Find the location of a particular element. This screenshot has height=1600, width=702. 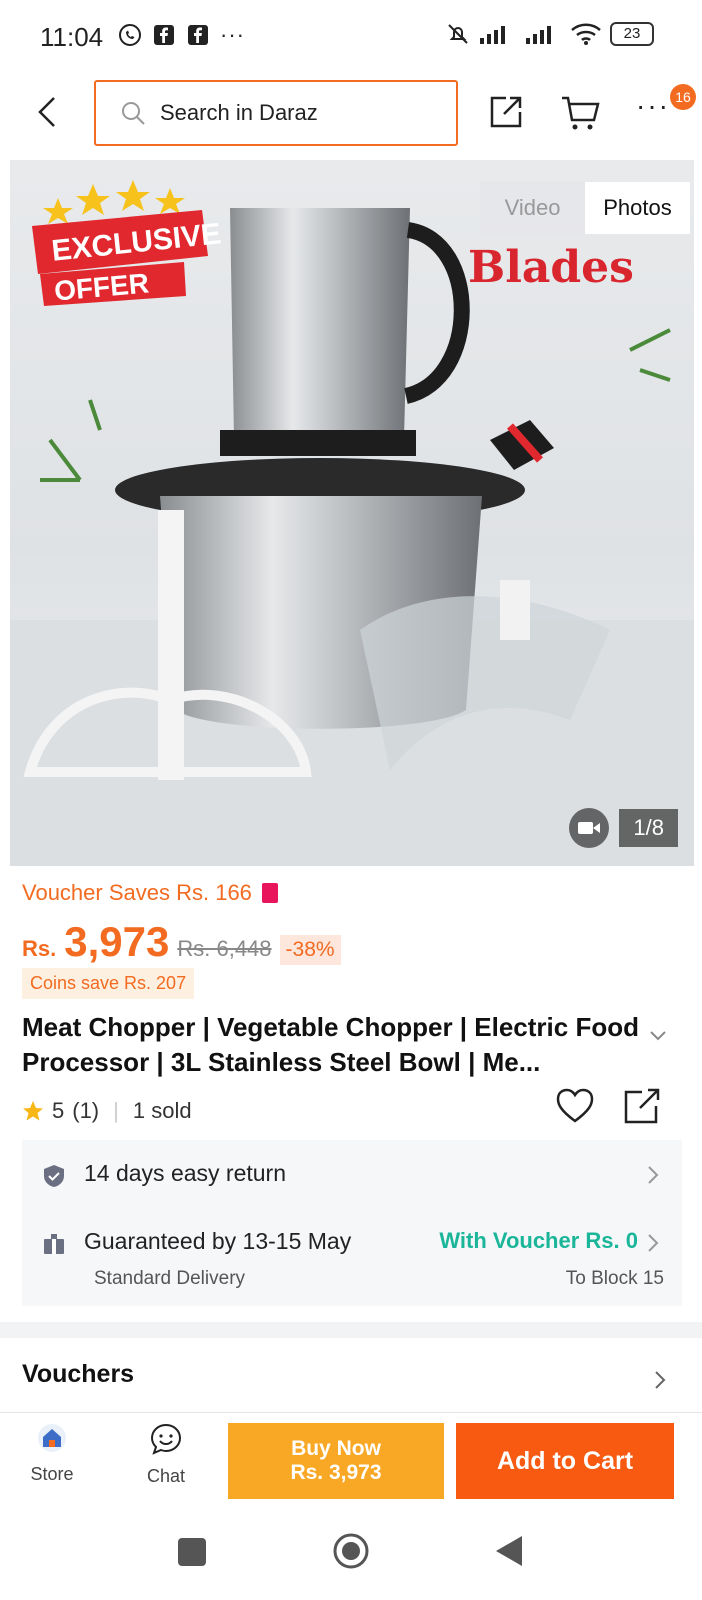

store-label: Store is located at coordinates (52, 1474).